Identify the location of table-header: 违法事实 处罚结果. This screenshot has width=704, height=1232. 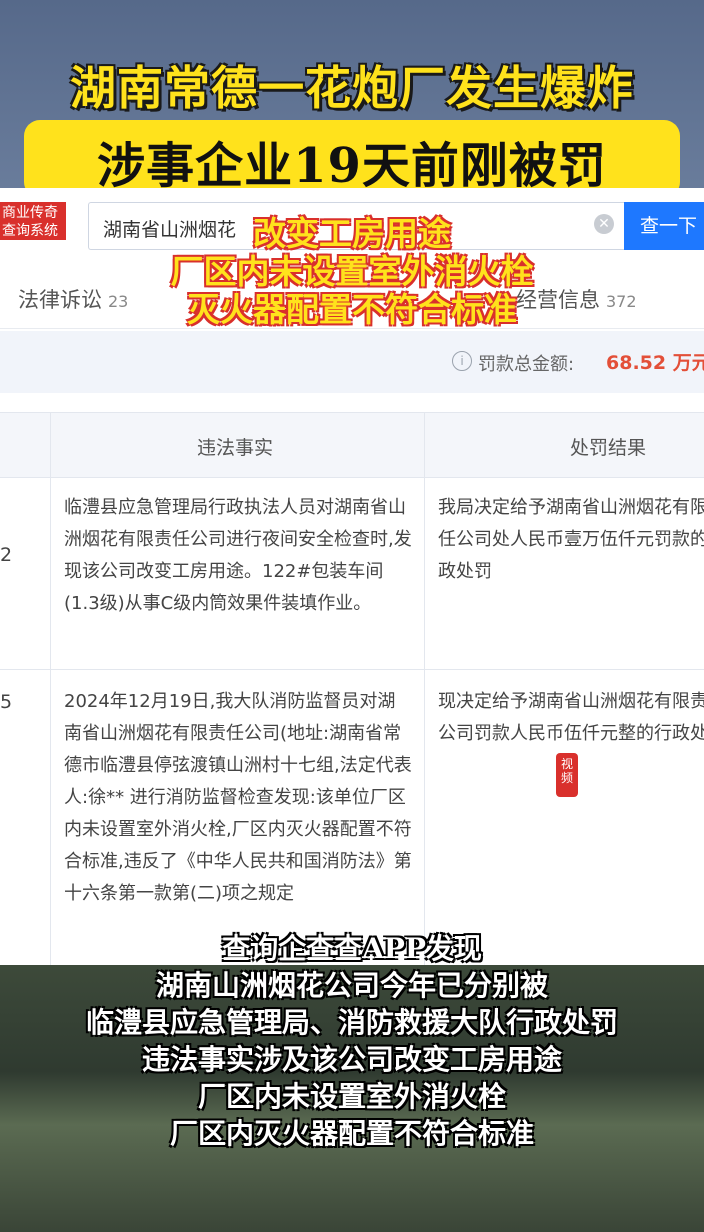
(352, 445).